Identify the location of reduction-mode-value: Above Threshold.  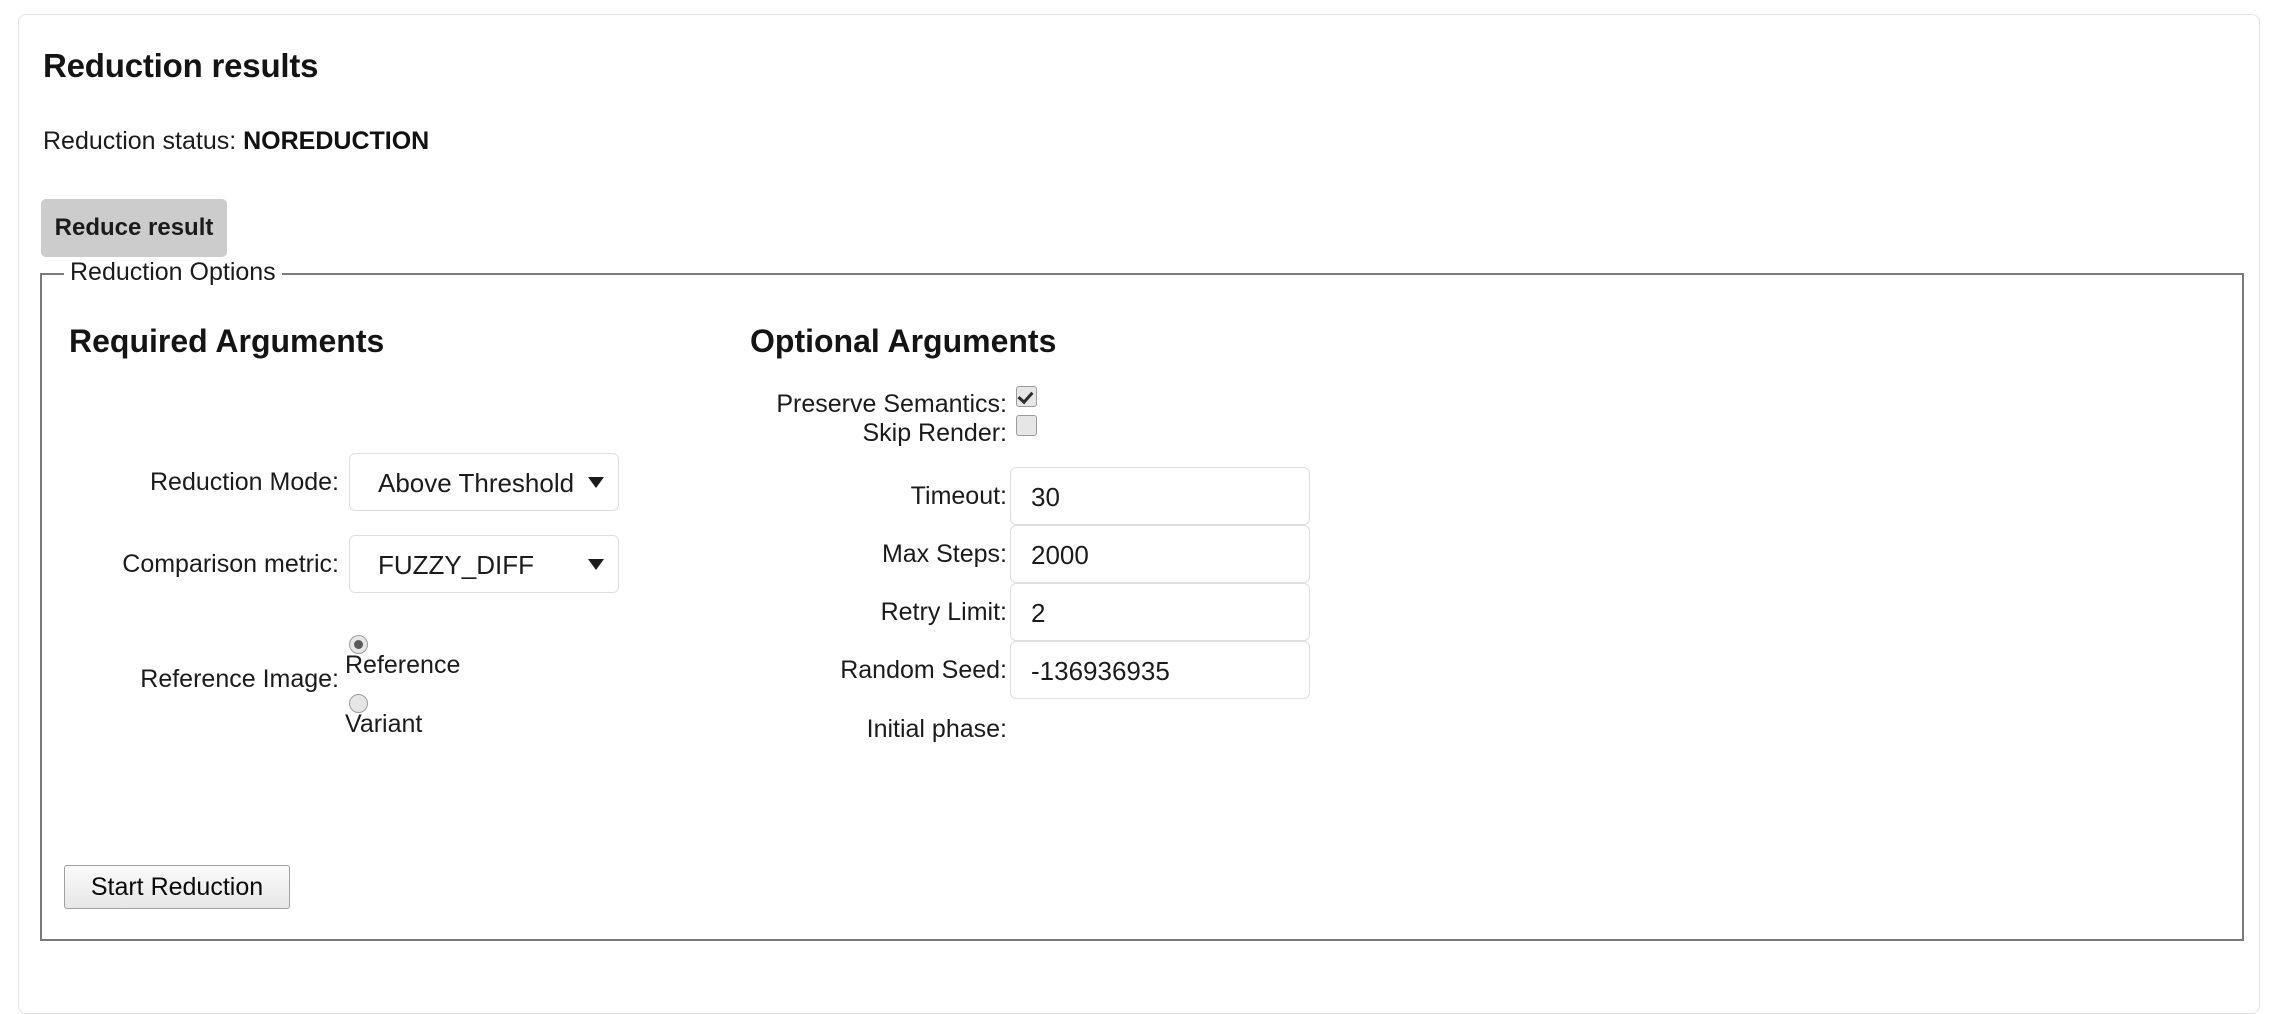
(476, 483).